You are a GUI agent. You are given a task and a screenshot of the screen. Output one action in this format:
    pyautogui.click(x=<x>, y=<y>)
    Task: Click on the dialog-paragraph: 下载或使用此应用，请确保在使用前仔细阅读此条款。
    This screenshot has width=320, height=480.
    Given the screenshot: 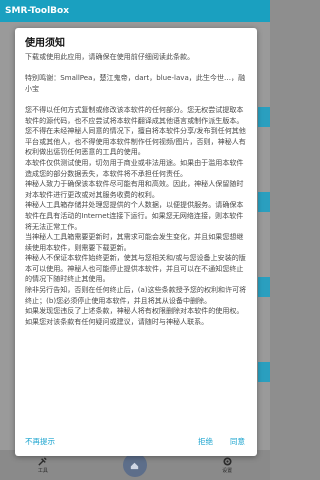 What is the action you would take?
    pyautogui.click(x=110, y=56)
    